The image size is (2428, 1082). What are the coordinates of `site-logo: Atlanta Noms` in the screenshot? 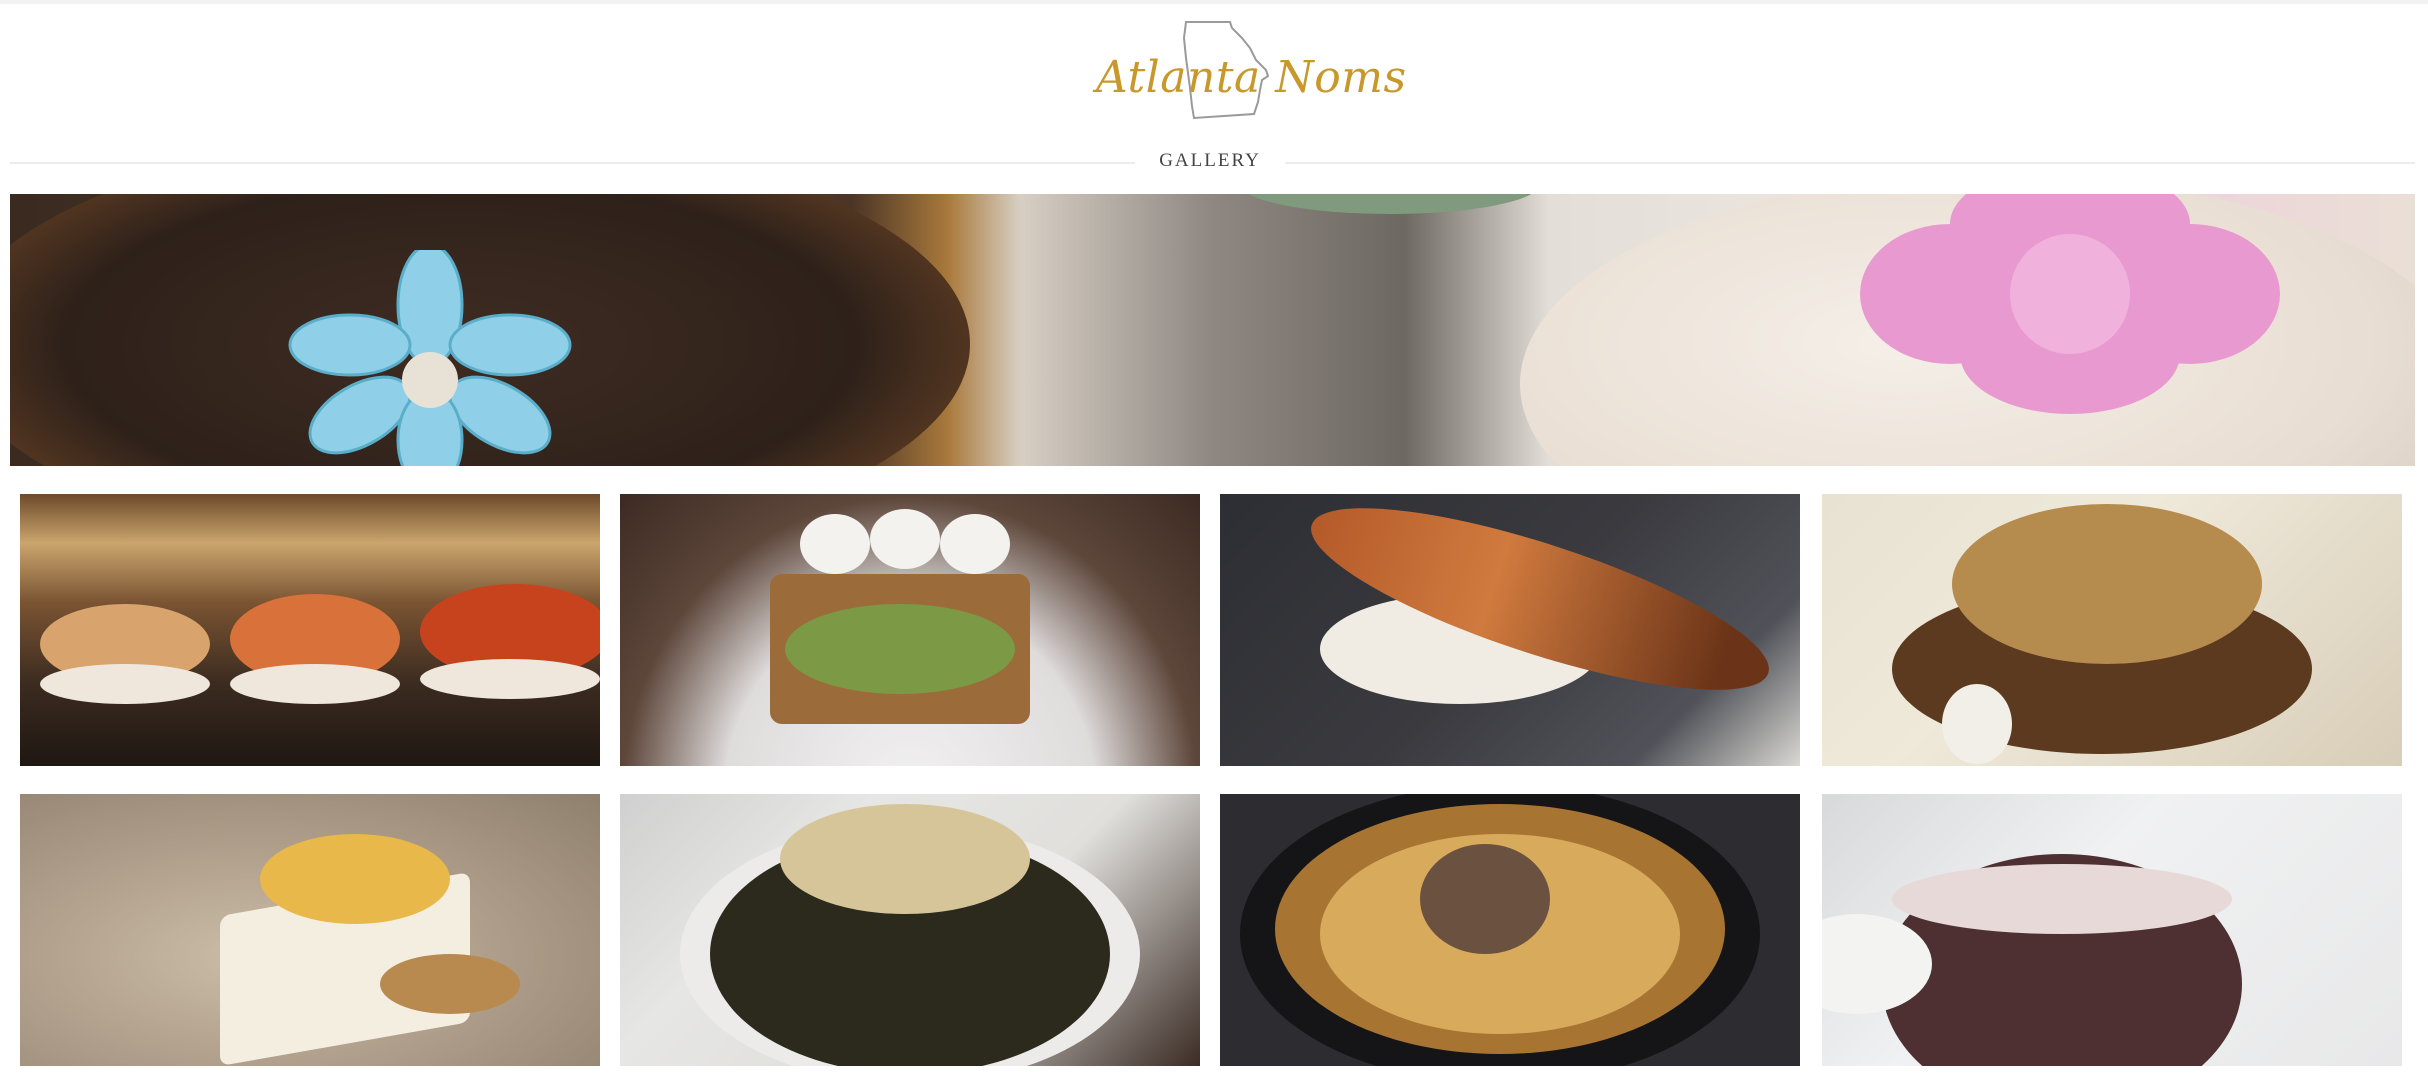 It's located at (1248, 73).